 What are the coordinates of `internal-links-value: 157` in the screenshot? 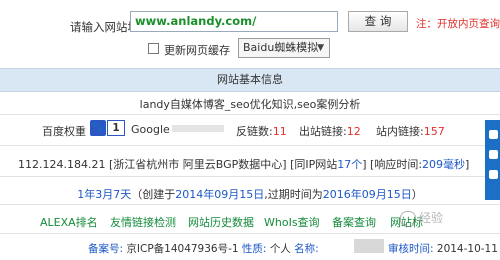 It's located at (434, 131).